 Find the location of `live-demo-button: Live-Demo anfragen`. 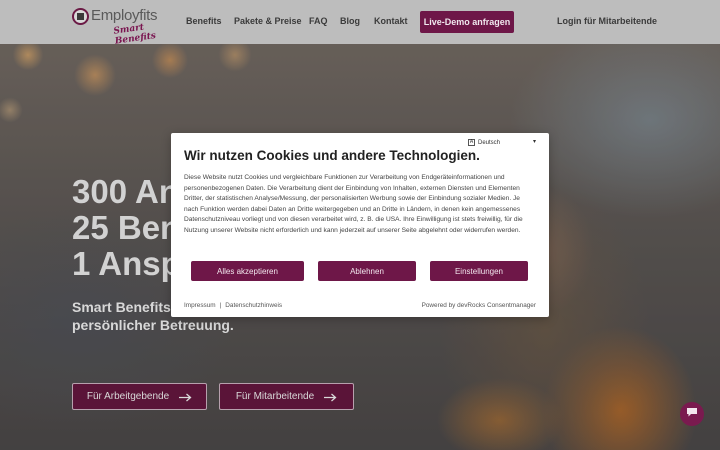

live-demo-button: Live-Demo anfragen is located at coordinates (467, 22).